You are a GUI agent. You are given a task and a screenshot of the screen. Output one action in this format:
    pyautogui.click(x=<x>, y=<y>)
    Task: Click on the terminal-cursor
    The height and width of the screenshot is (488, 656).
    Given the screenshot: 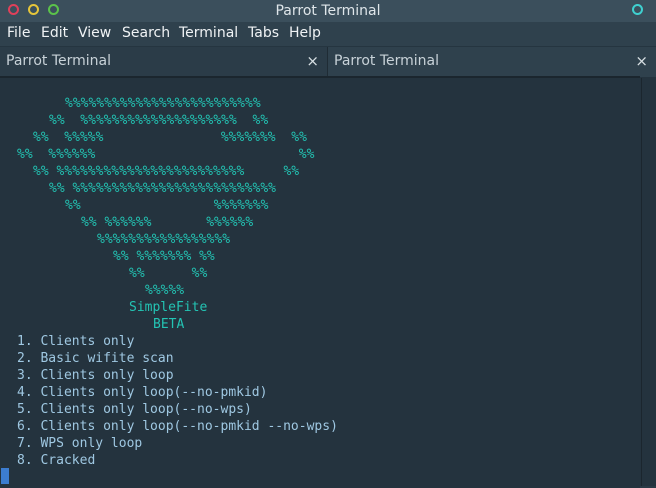 What is the action you would take?
    pyautogui.click(x=5, y=476)
    